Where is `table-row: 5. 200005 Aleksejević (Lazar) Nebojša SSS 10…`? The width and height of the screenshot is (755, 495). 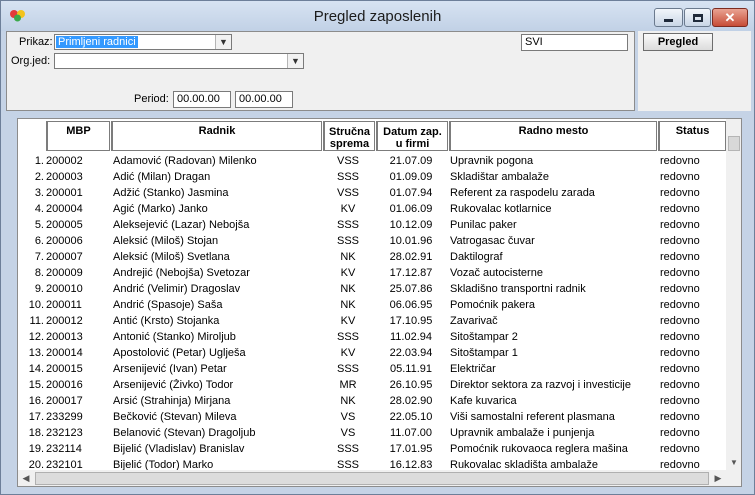
table-row: 5. 200005 Aleksejević (Lazar) Nebojša SSS 10… is located at coordinates (372, 225).